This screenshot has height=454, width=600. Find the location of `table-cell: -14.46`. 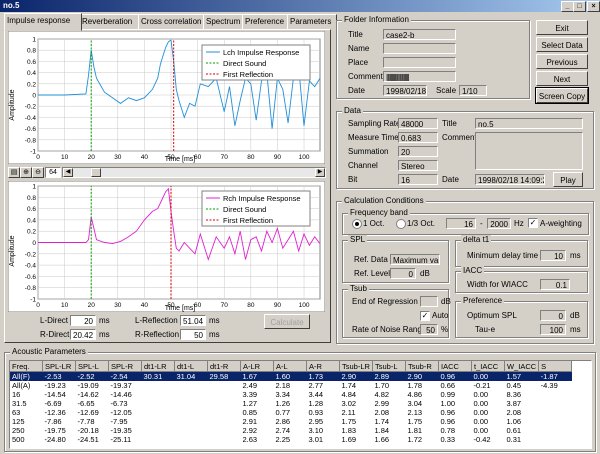

table-cell: -14.46 is located at coordinates (121, 394).